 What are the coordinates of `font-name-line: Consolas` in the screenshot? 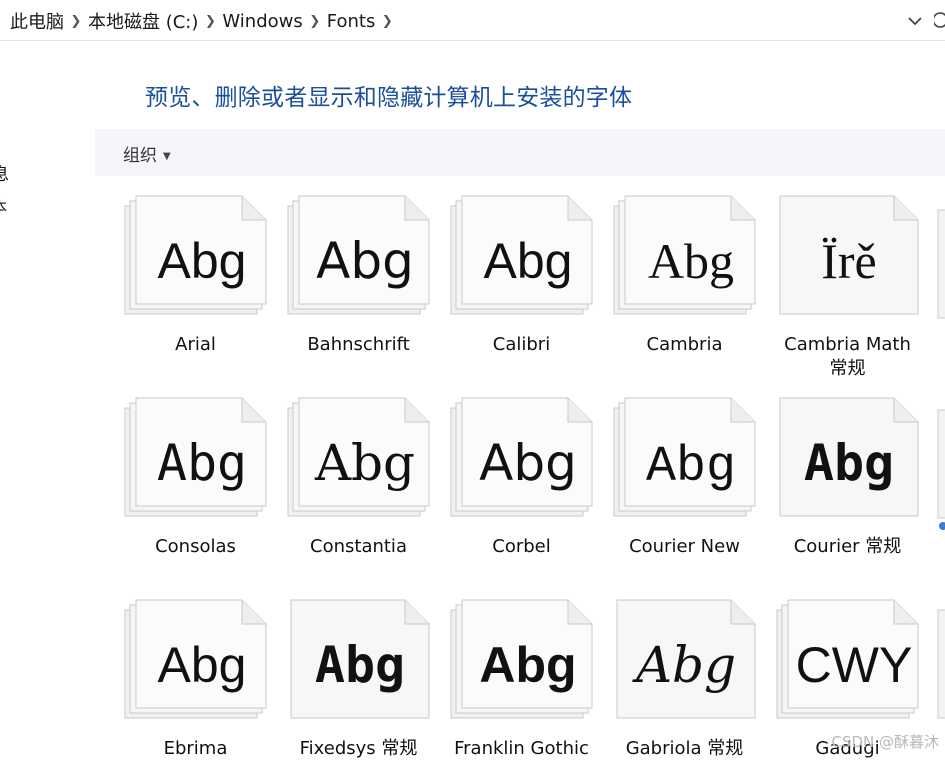 It's located at (195, 546).